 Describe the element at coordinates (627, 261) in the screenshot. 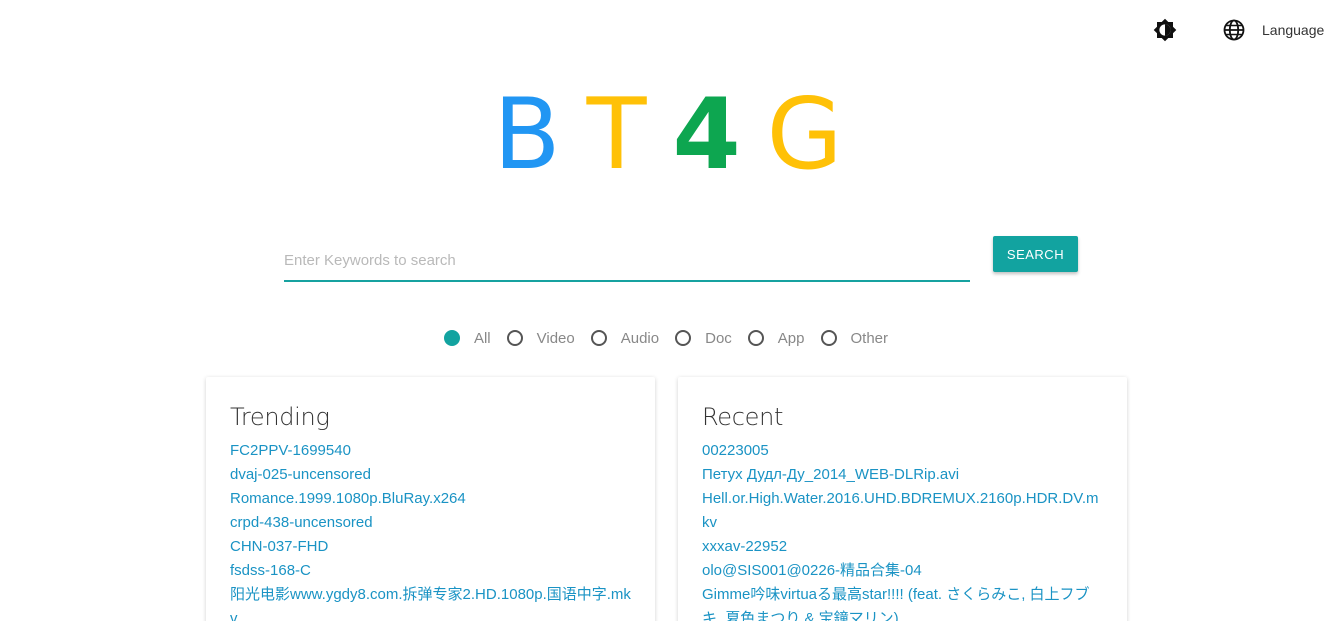

I see `search-input` at that location.